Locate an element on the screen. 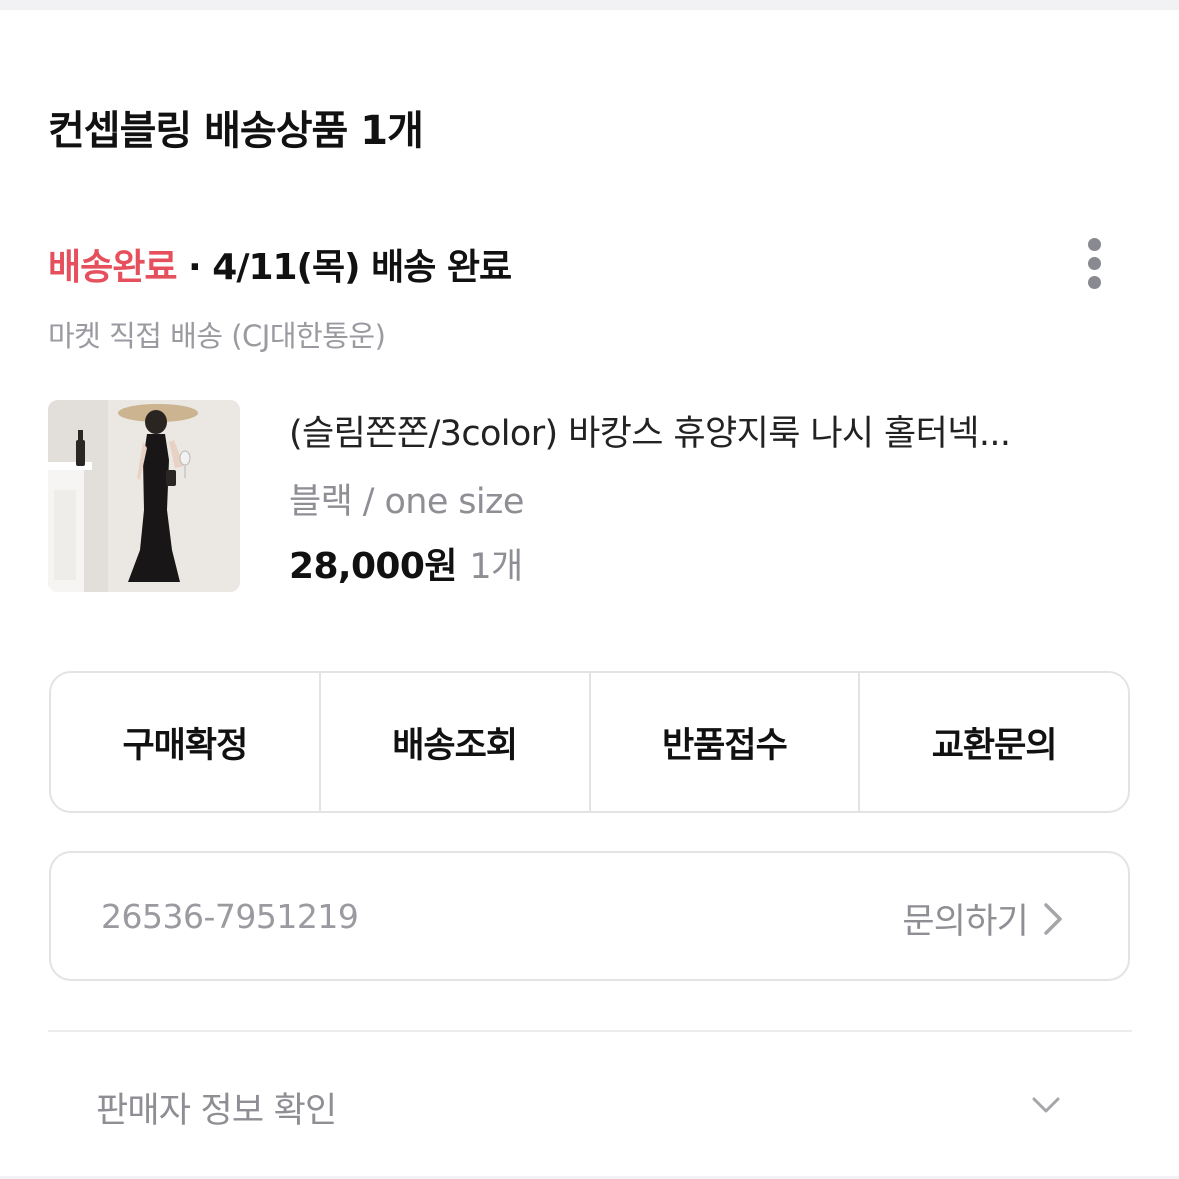  inquiry-link: 문의하기 is located at coordinates (984, 918).